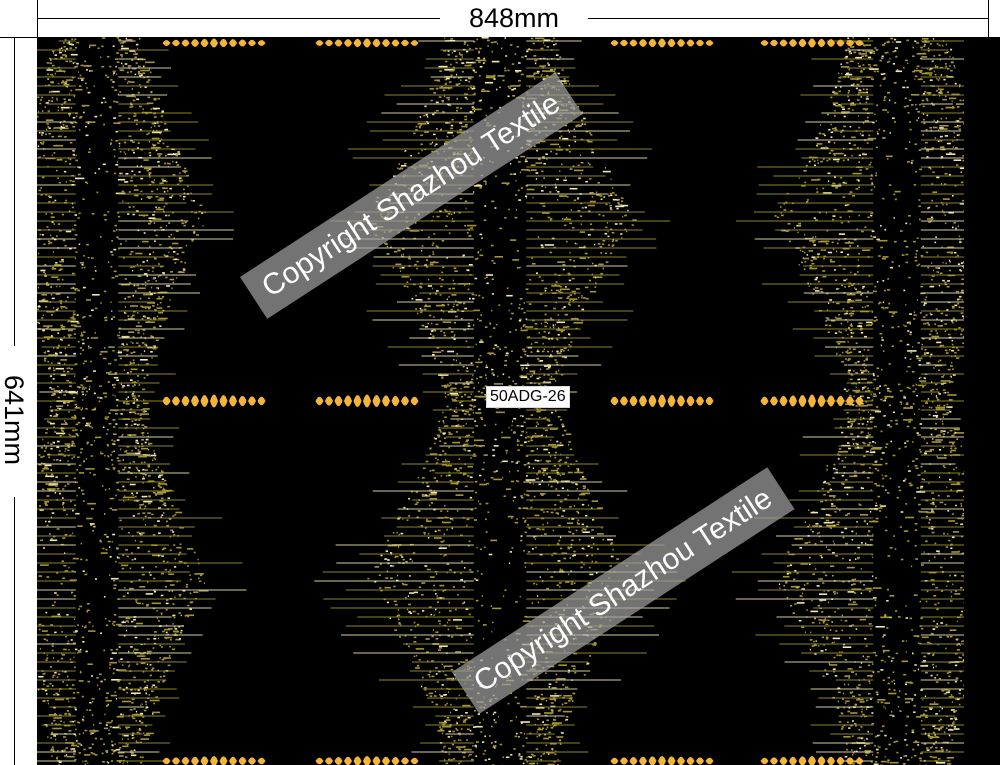 The image size is (1000, 765). I want to click on height-dimension-ruler: 641mm, so click(18, 401).